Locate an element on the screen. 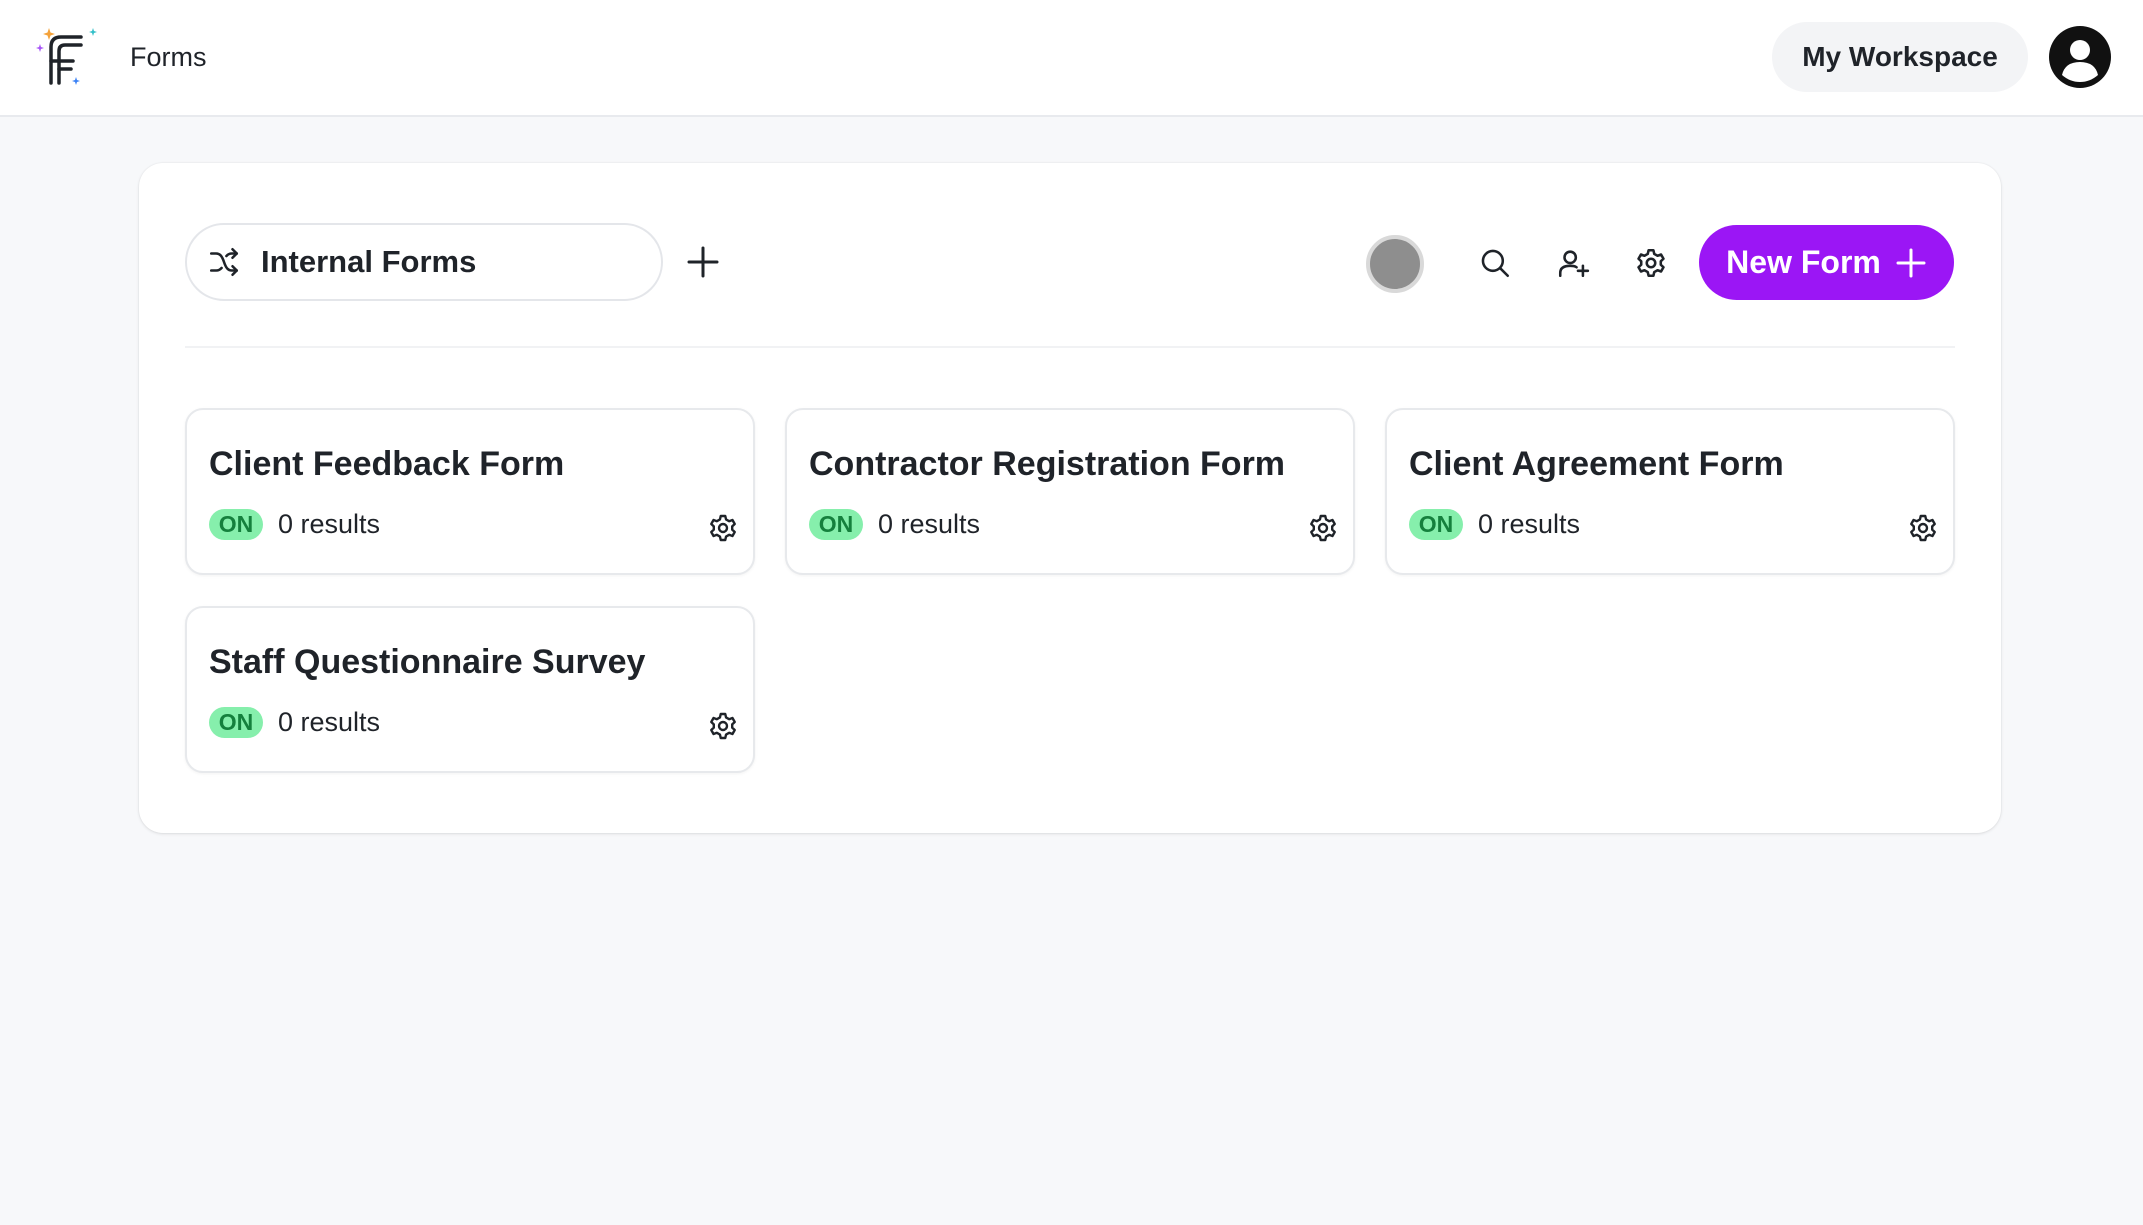  new-form-label: New Form is located at coordinates (1803, 262).